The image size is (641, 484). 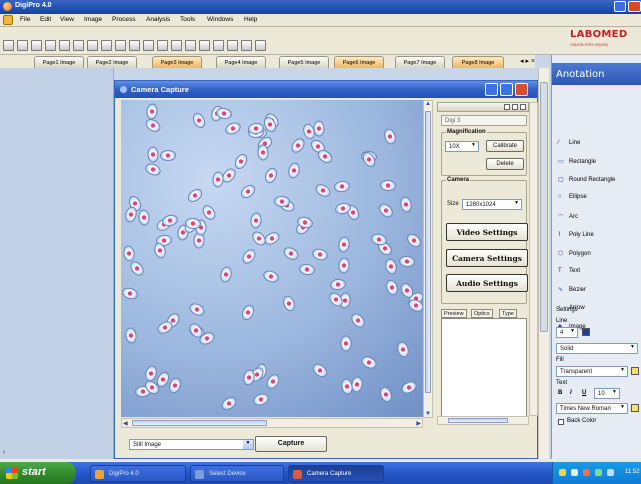 I want to click on task-select-device: Select Device, so click(x=237, y=473).